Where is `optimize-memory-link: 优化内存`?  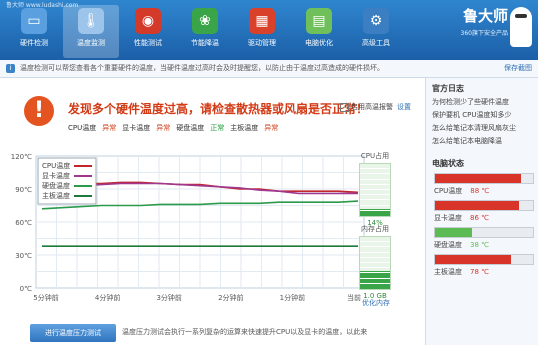
optimize-memory-link: 优化内存 is located at coordinates (376, 303).